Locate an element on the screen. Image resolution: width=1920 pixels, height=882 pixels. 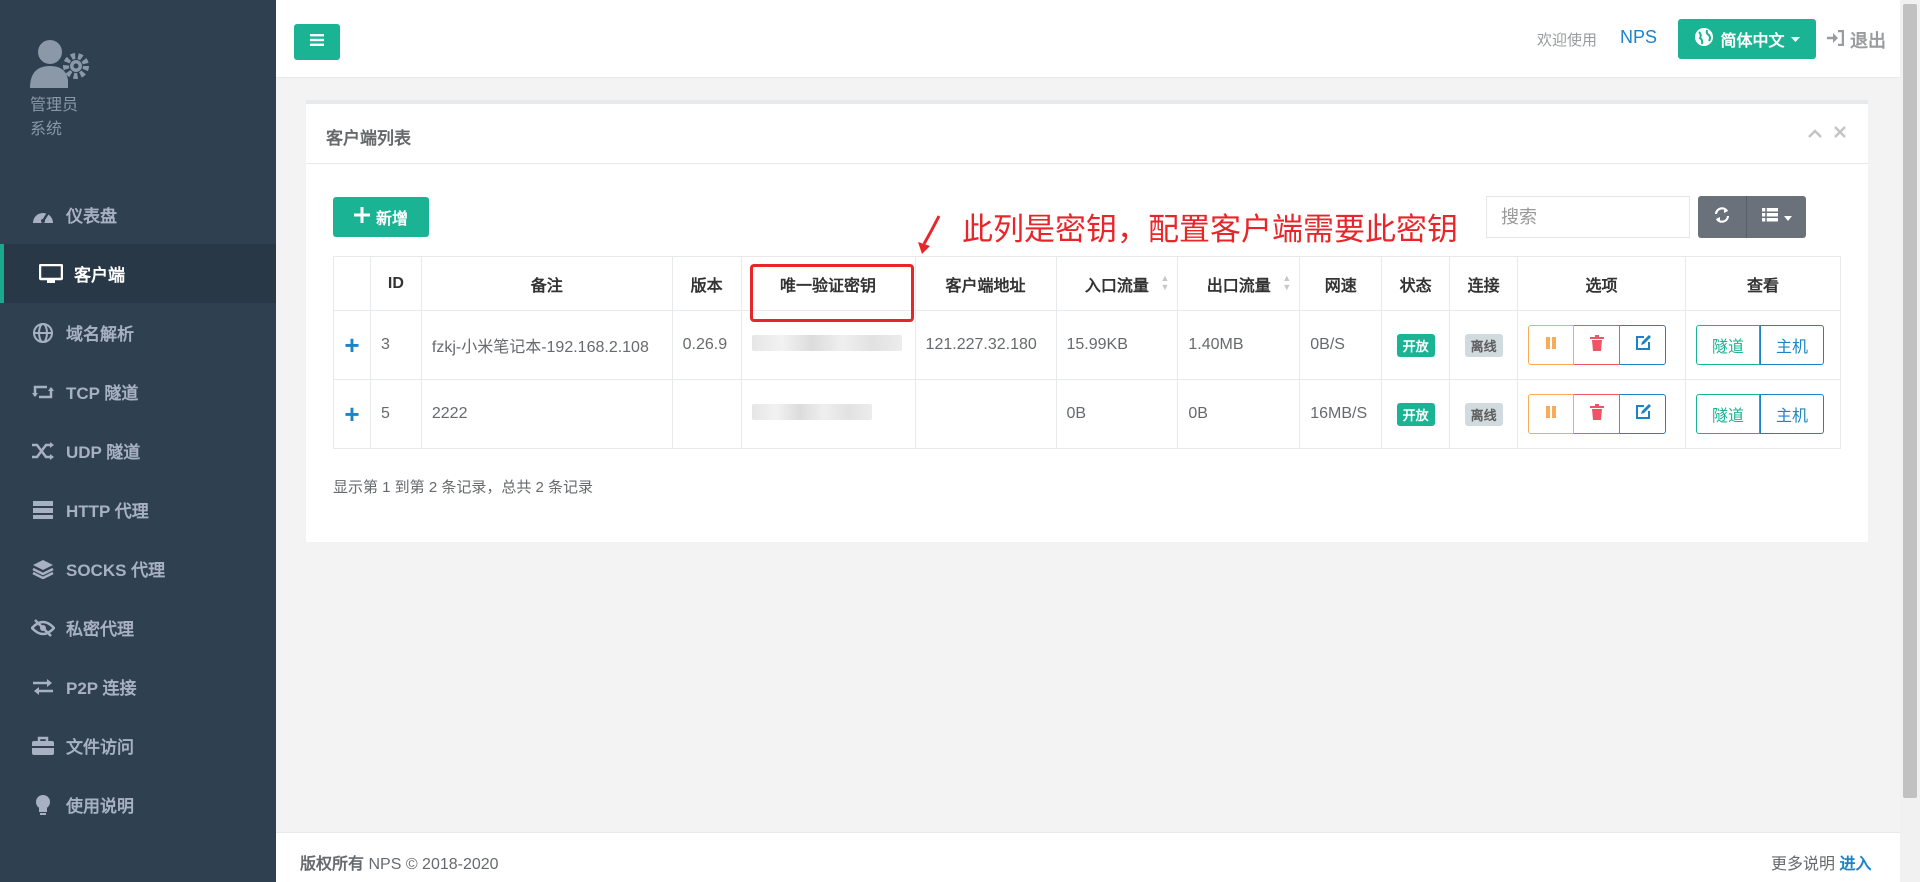
more-label: 更多说明 is located at coordinates (1803, 864).